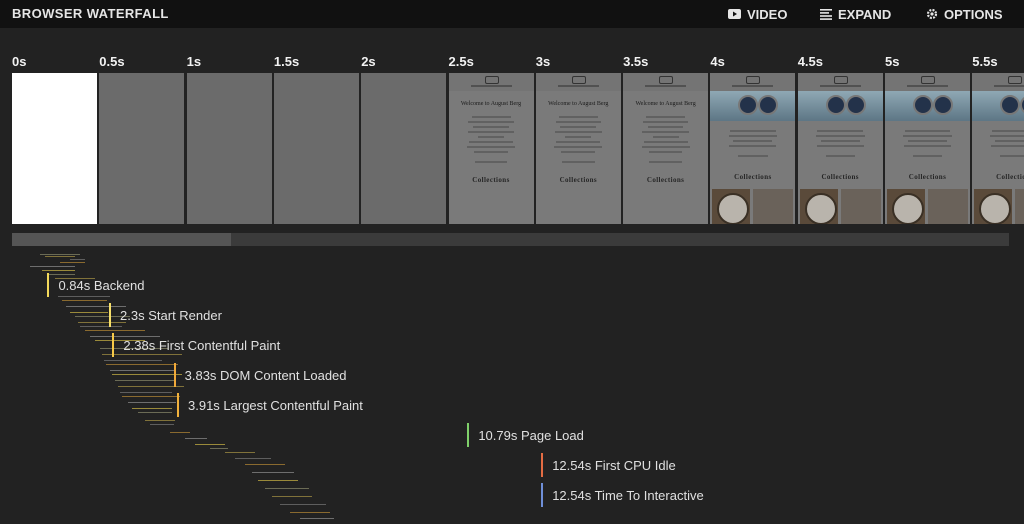  I want to click on frame-screenshot: Collections, so click(998, 148).